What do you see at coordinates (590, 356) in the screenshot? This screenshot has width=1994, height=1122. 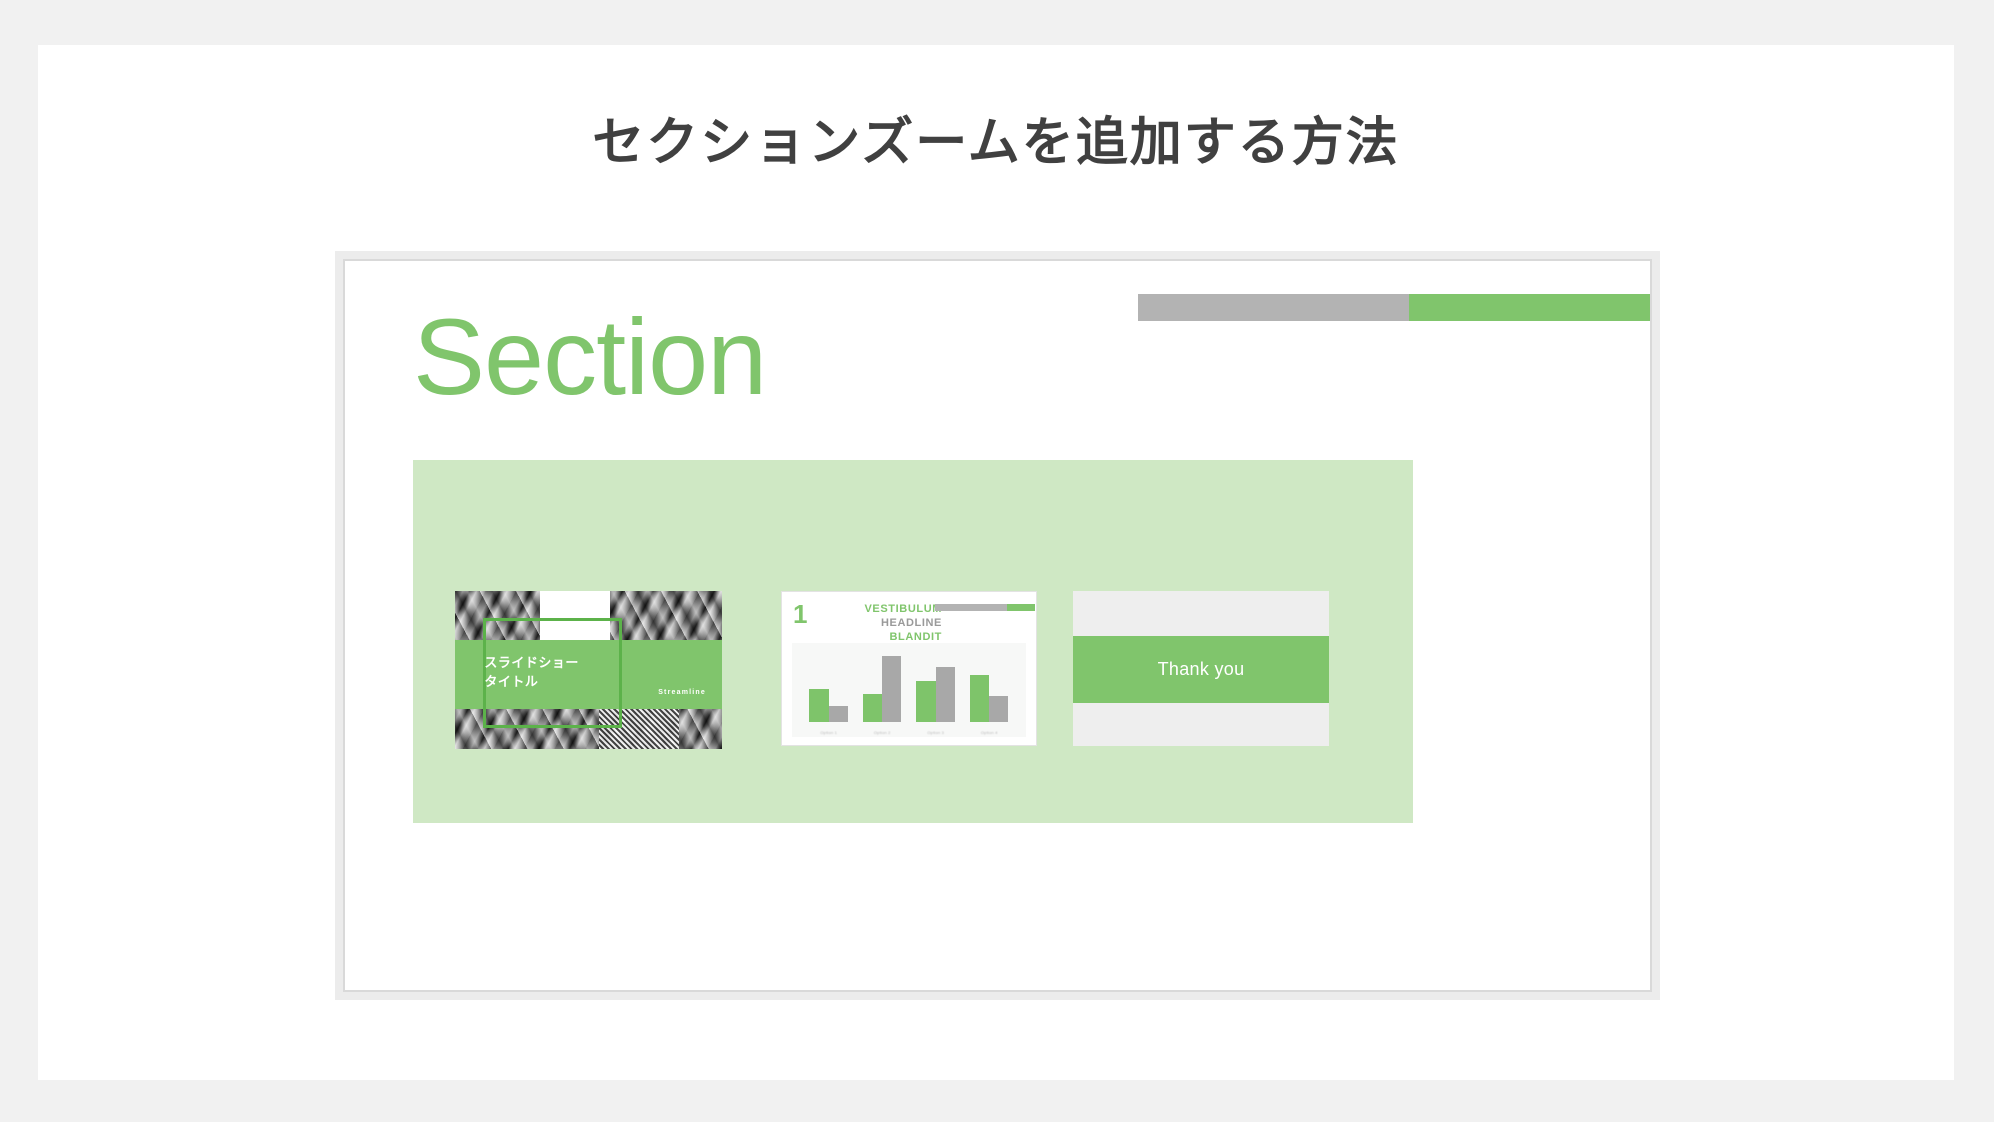 I see `section-heading: Section` at bounding box center [590, 356].